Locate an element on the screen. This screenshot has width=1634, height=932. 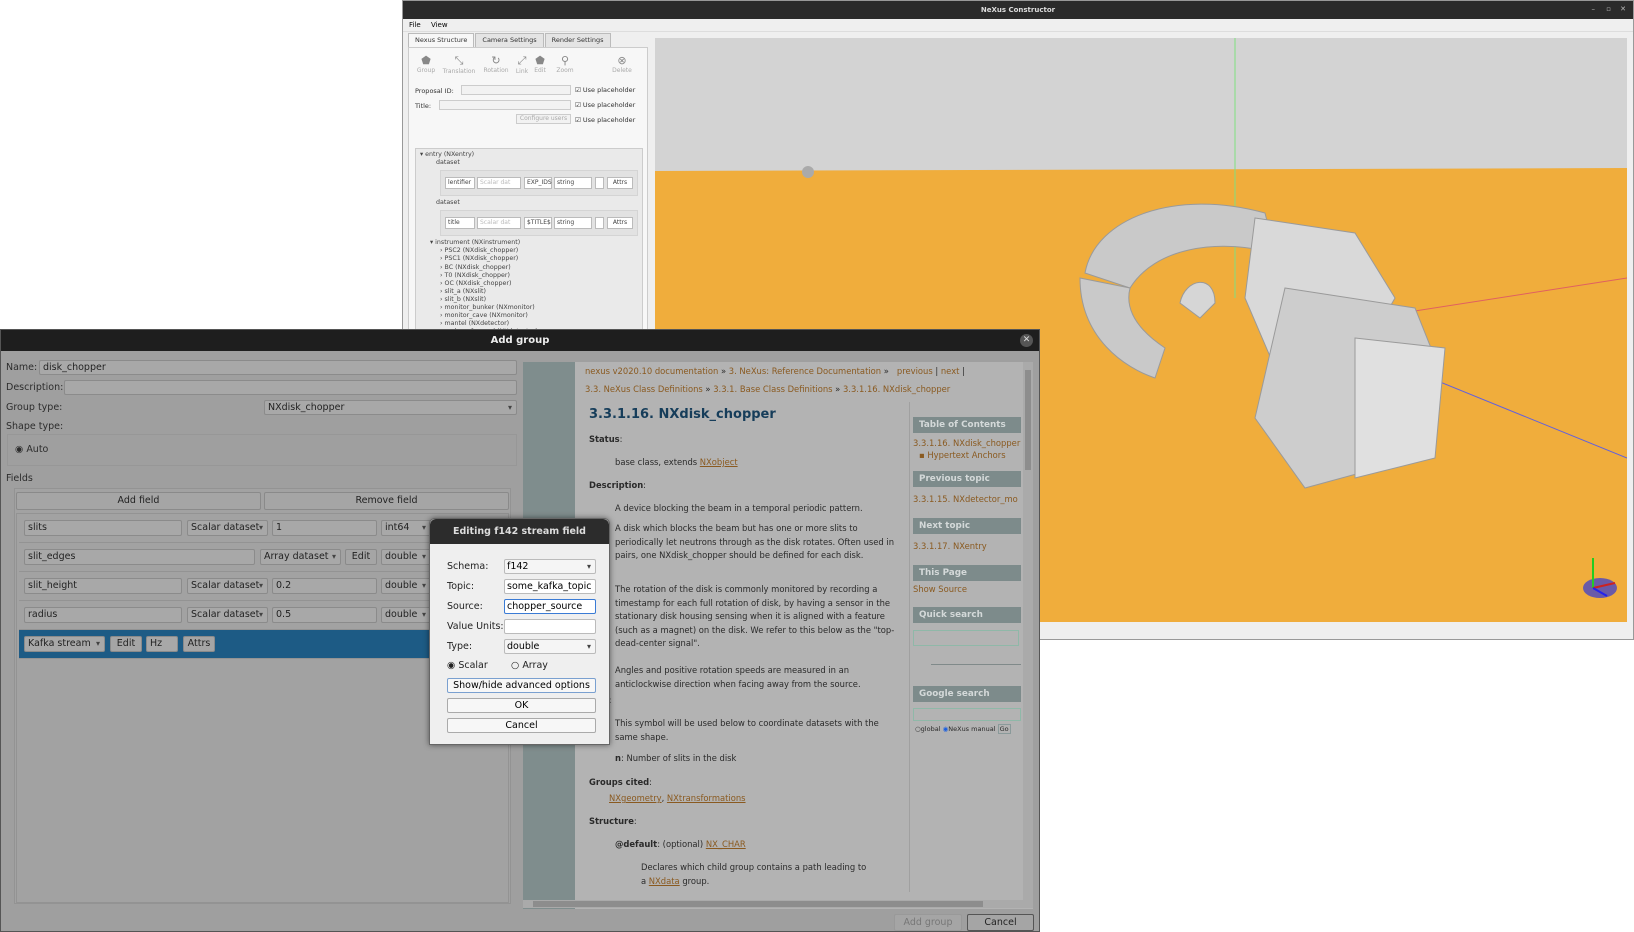
toolbar-edit: ⬟ Edit is located at coordinates (540, 64).